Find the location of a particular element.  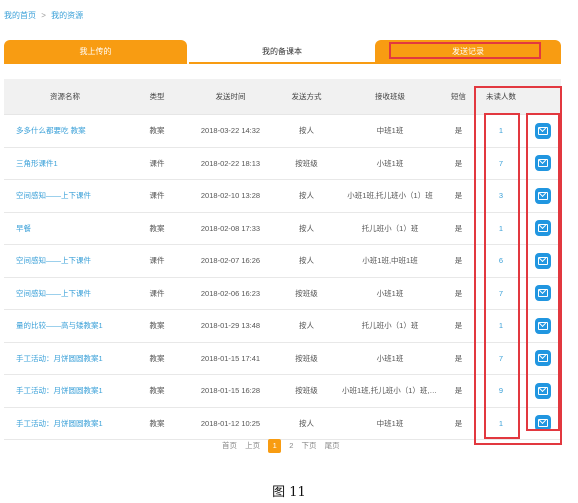

figure-caption: 图 11 is located at coordinates (289, 492).